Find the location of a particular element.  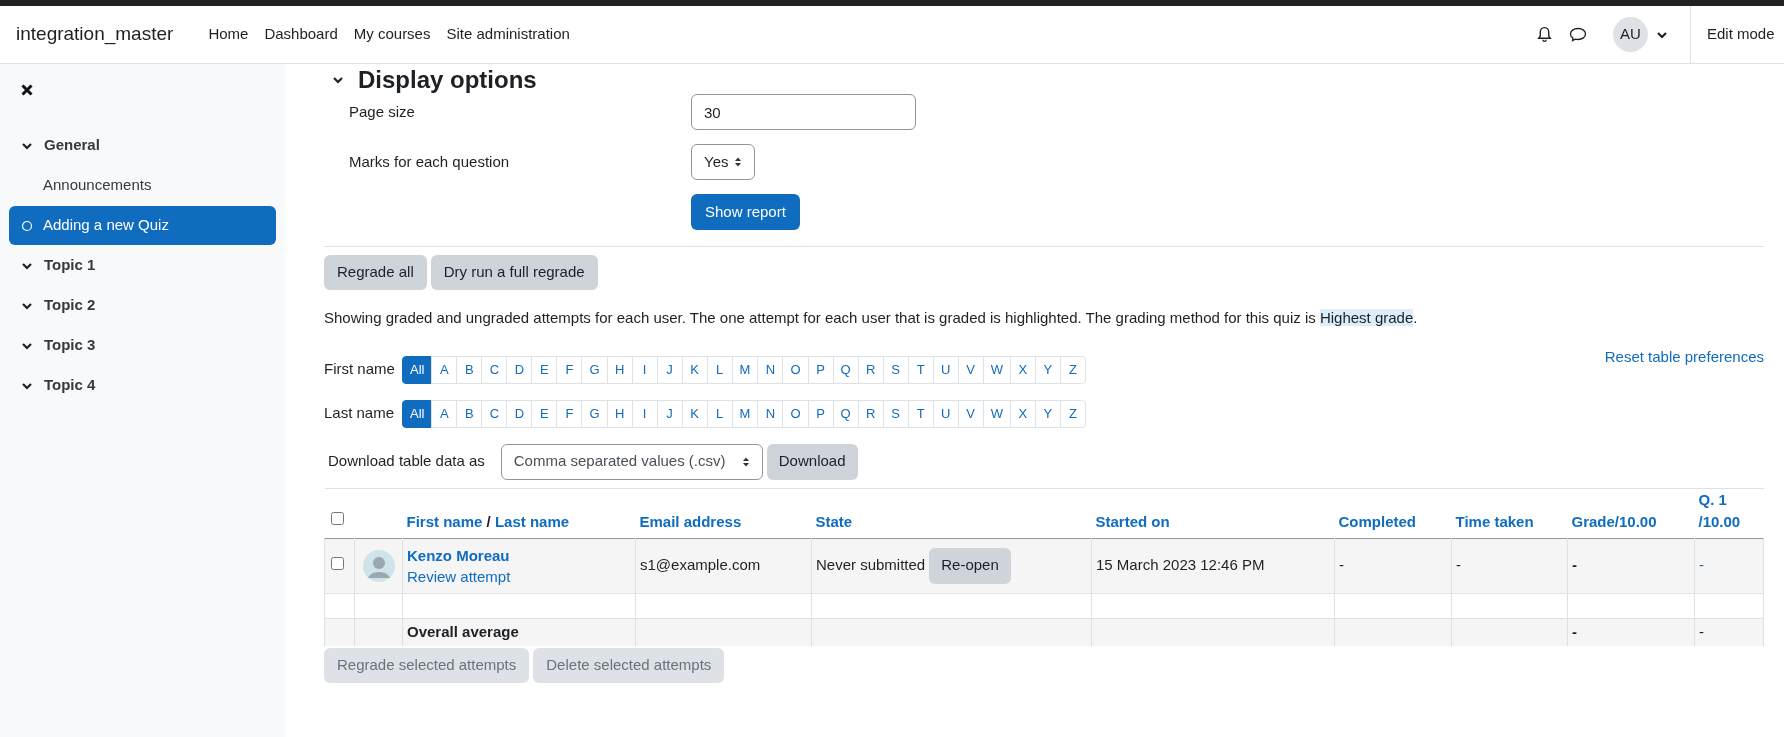

user-menu: AU is located at coordinates (1640, 34).